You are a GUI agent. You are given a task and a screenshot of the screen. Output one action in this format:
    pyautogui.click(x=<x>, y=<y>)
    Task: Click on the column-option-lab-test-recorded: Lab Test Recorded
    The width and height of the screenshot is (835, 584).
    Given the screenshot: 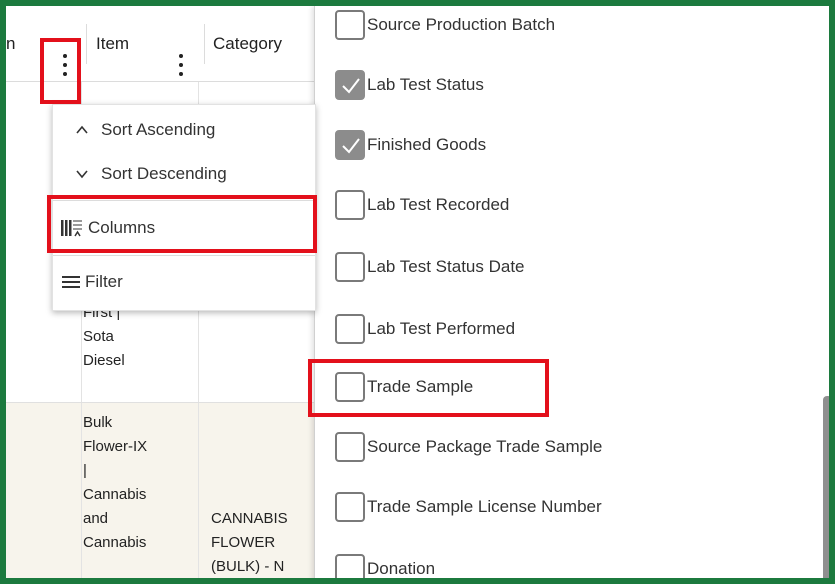 What is the action you would take?
    pyautogui.click(x=422, y=205)
    